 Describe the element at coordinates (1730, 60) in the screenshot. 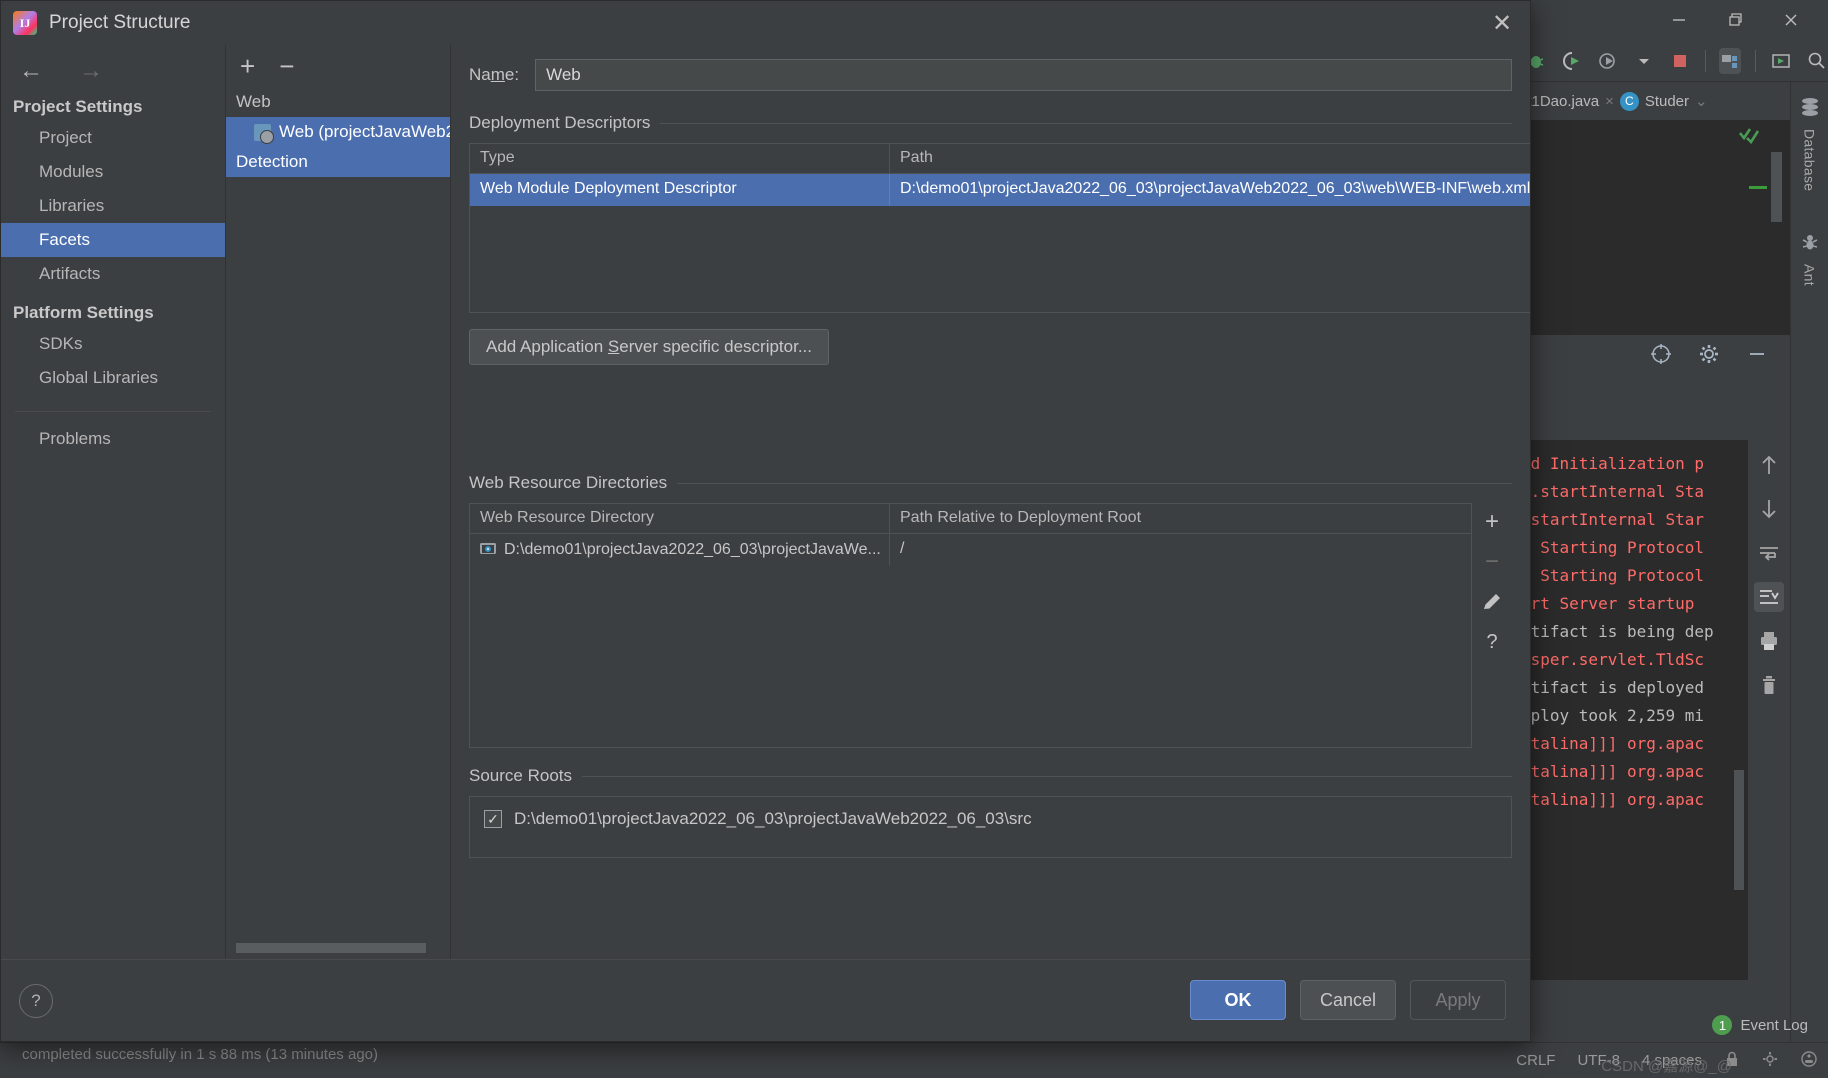

I see `project-structure-icon` at that location.